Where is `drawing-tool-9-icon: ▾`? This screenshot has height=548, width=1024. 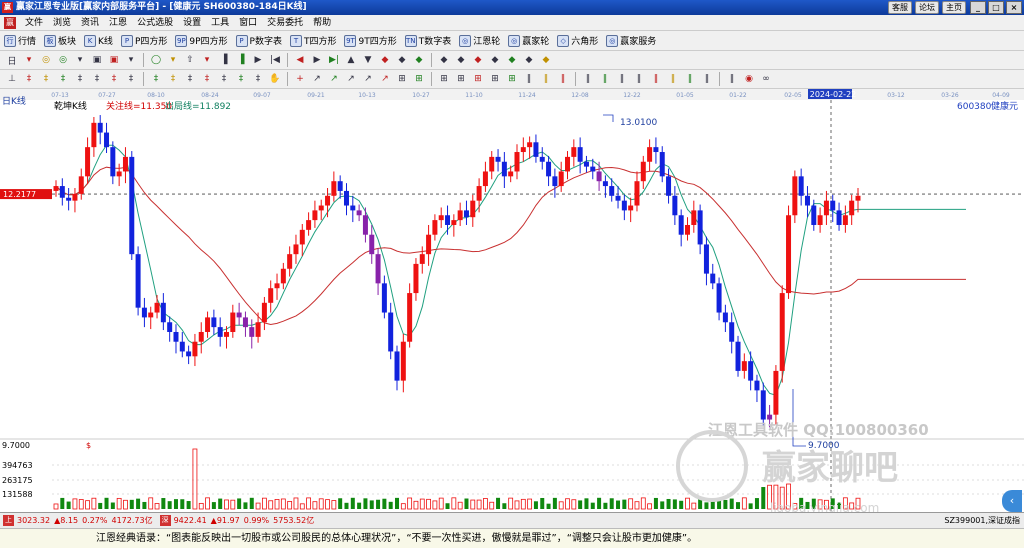
drawing-tool-9-icon: ▾ is located at coordinates (173, 60).